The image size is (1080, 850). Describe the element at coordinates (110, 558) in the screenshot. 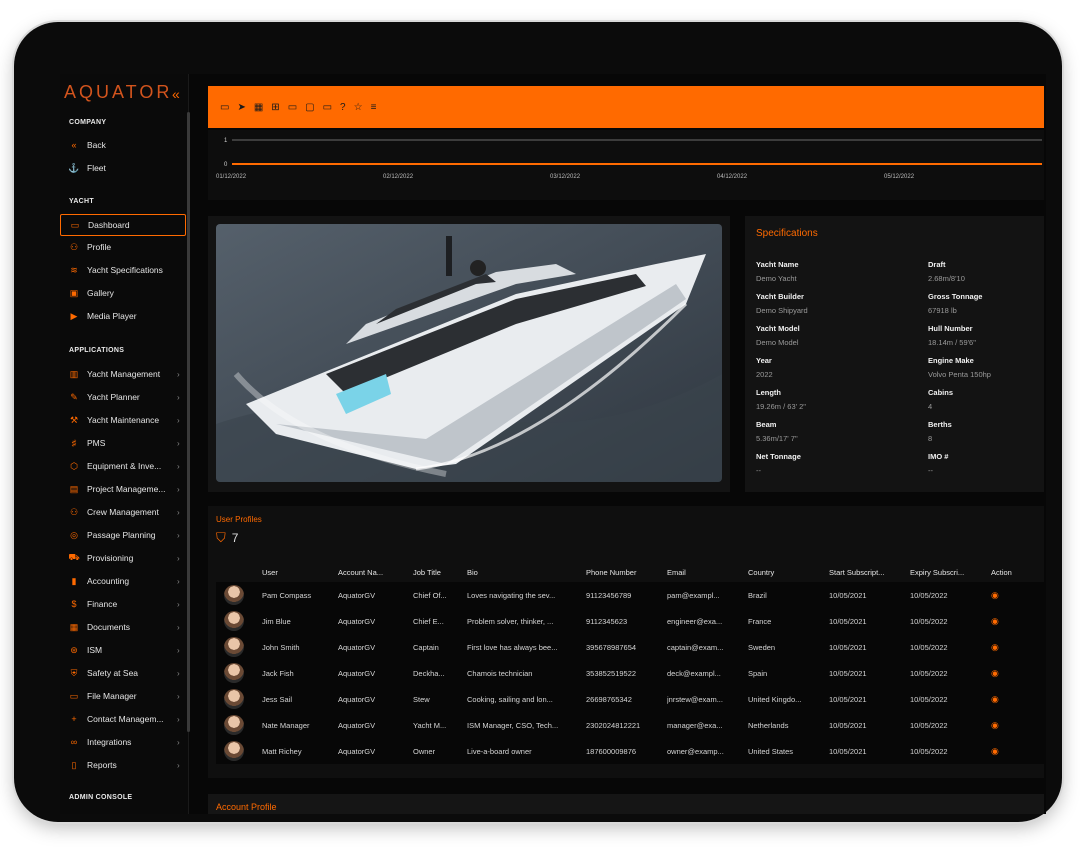

I see `sidebar-item-label: Provisioning` at that location.